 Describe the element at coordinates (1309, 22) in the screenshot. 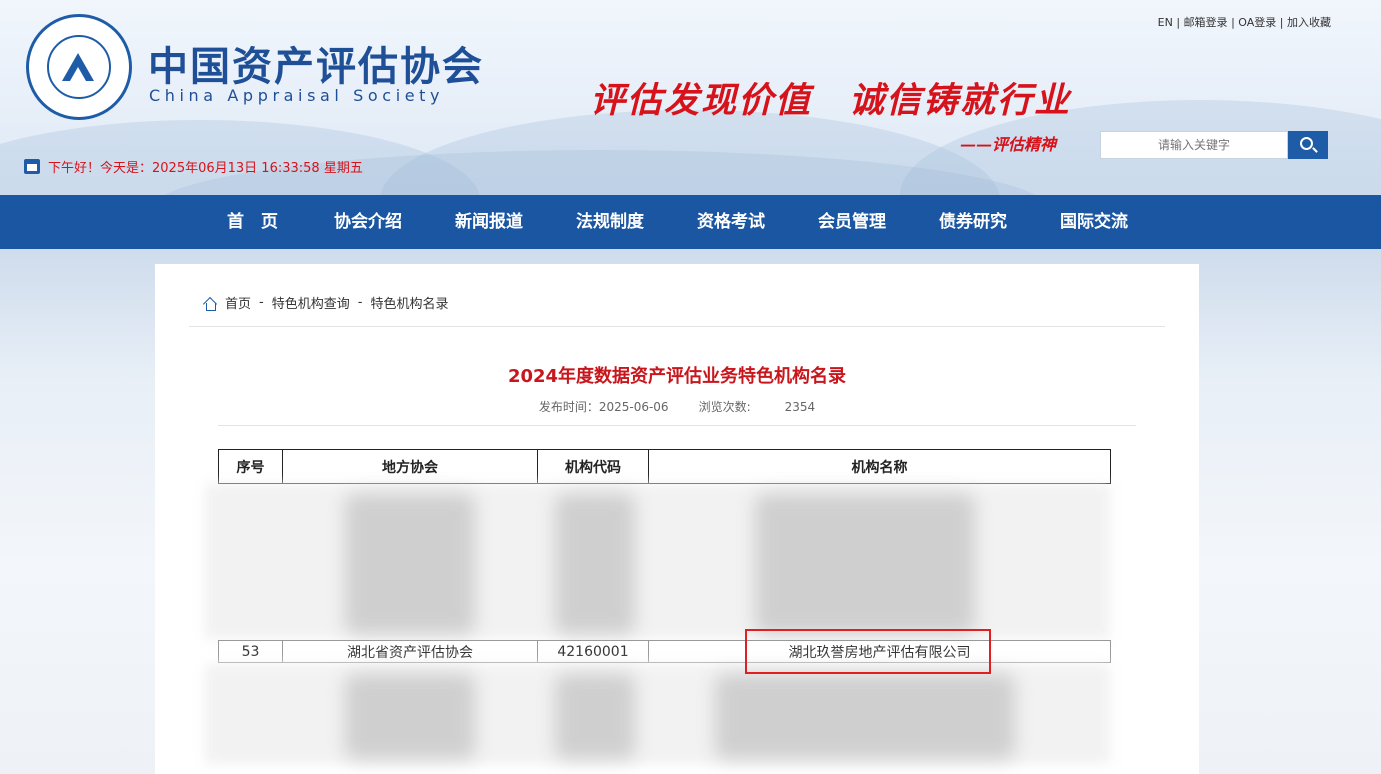

I see `link-add-favorite: 加入收藏` at that location.